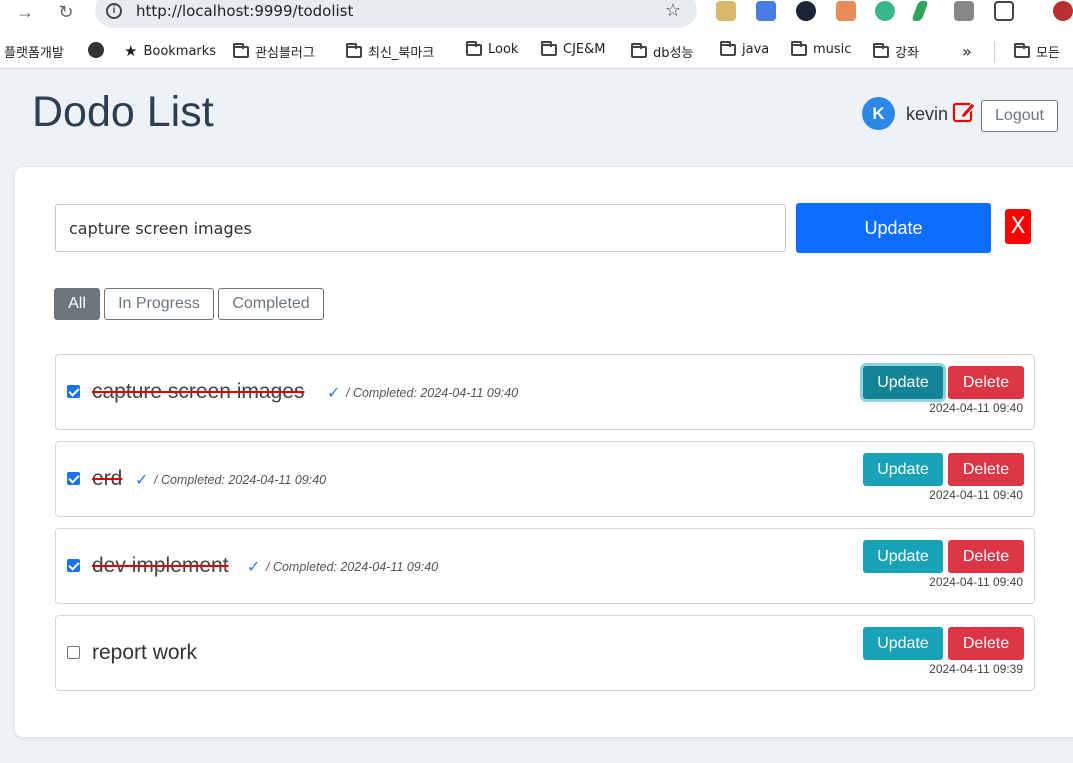 This screenshot has height=763, width=1073. I want to click on bookmark-label: 강좌, so click(907, 53).